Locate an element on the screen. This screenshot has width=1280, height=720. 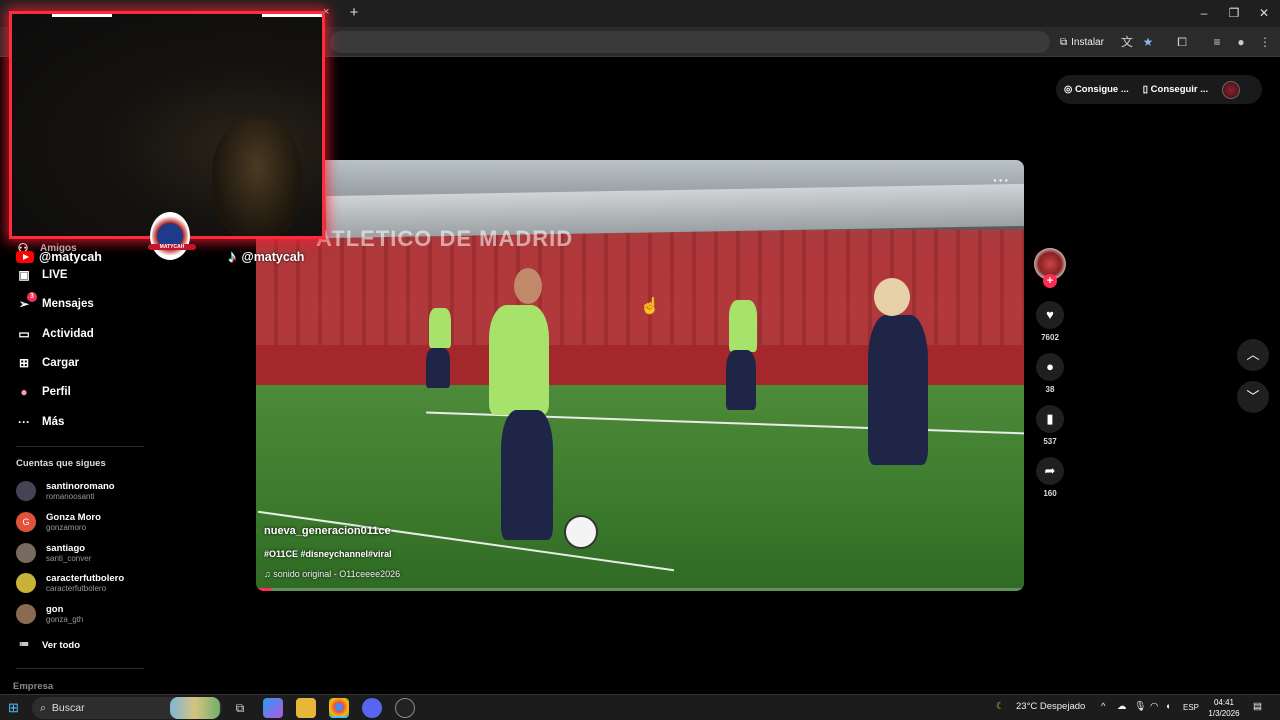
sidebar-item-messages: ➢ 3 Mensajes is located at coordinates (55, 303).